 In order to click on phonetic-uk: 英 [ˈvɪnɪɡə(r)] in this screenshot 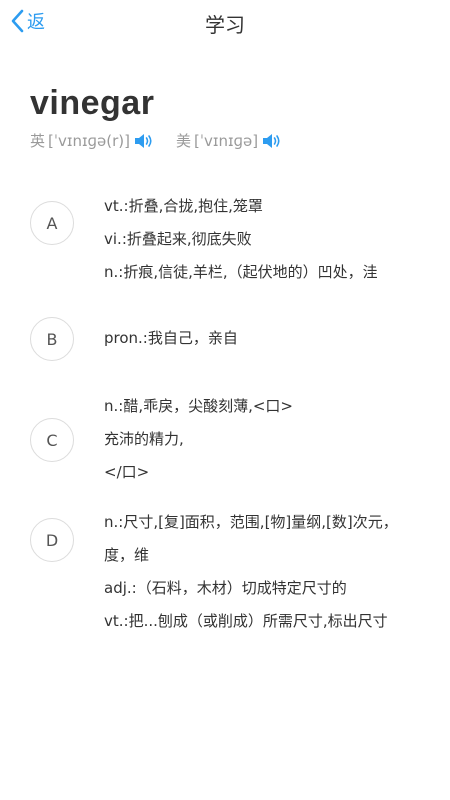, I will do `click(92, 140)`.